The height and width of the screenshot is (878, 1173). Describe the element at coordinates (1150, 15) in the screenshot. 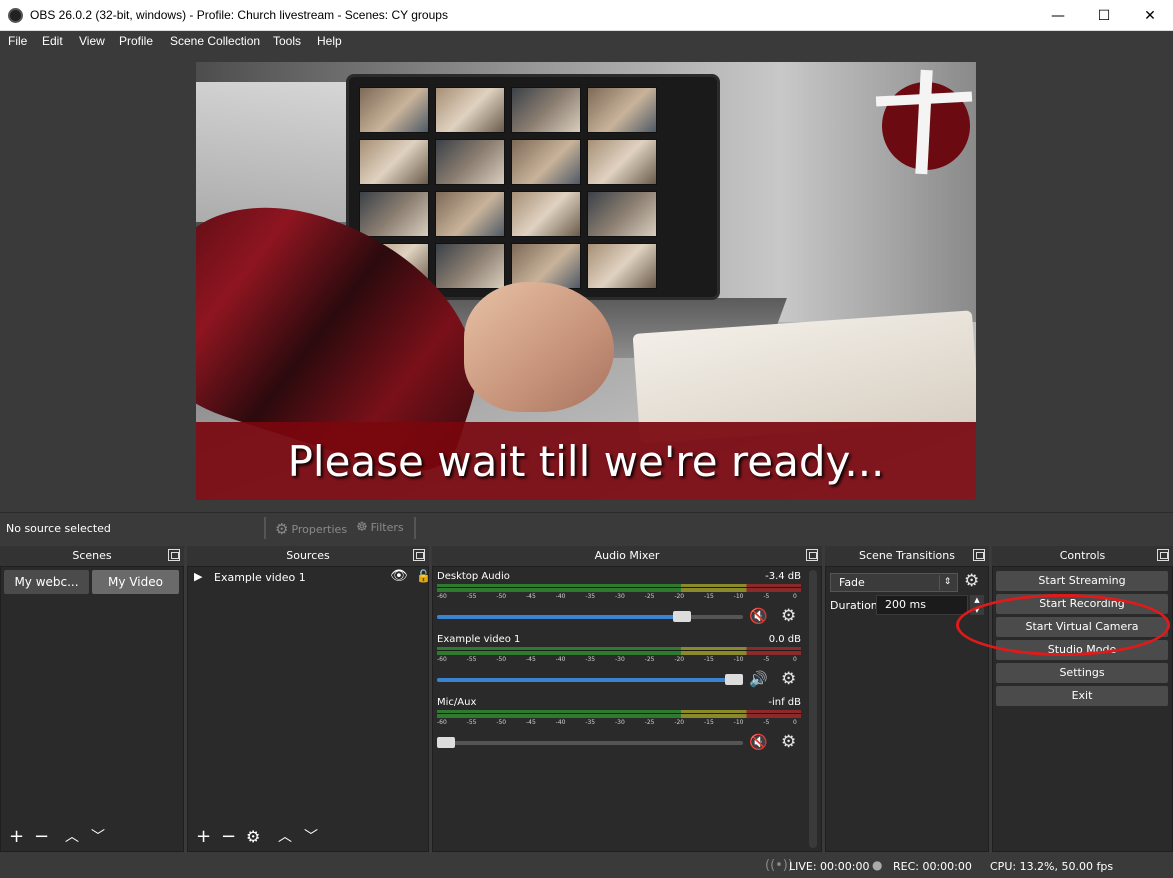

I see `close-button: ✕` at that location.